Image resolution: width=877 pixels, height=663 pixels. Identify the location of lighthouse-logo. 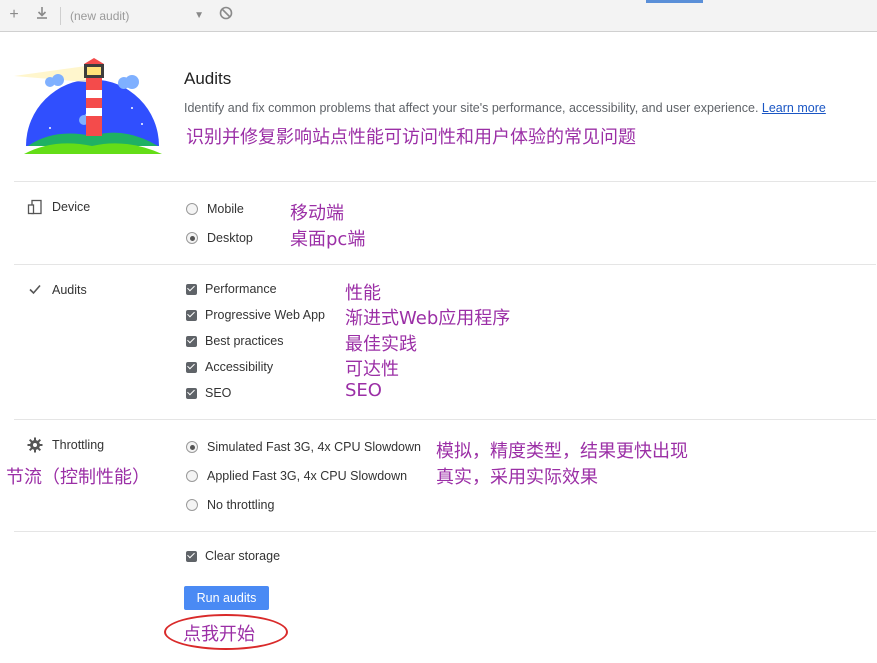
(88, 106).